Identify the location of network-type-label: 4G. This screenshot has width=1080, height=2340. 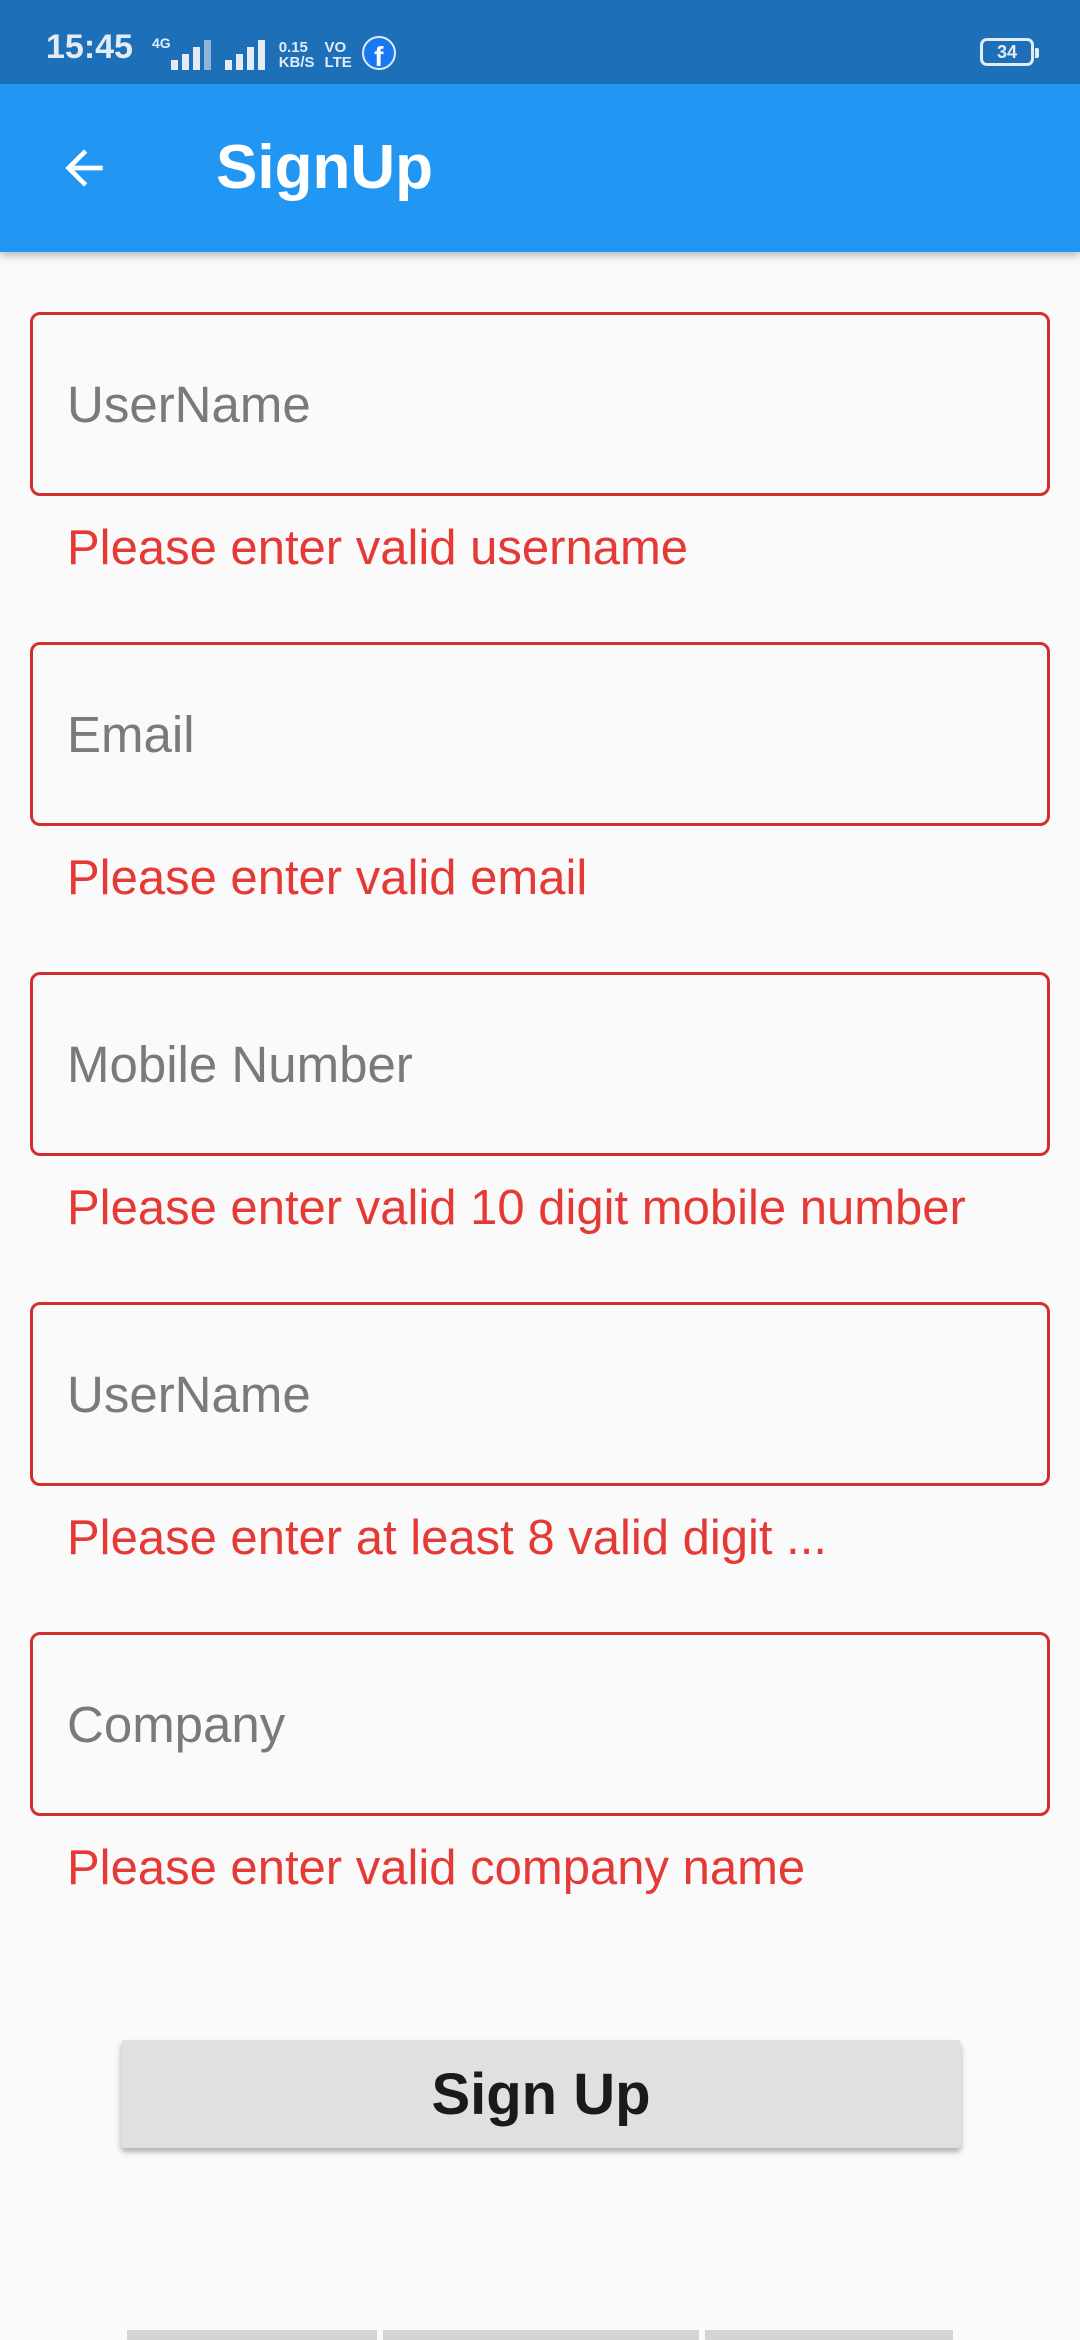
(161, 43).